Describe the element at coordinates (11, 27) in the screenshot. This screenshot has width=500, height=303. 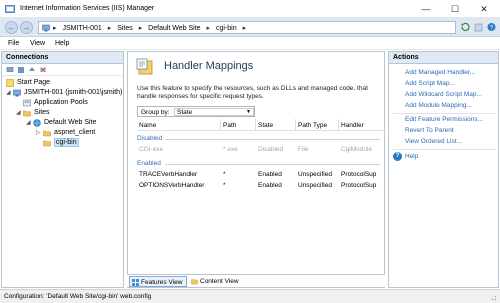
I see `back-arrow-icon: ←` at that location.